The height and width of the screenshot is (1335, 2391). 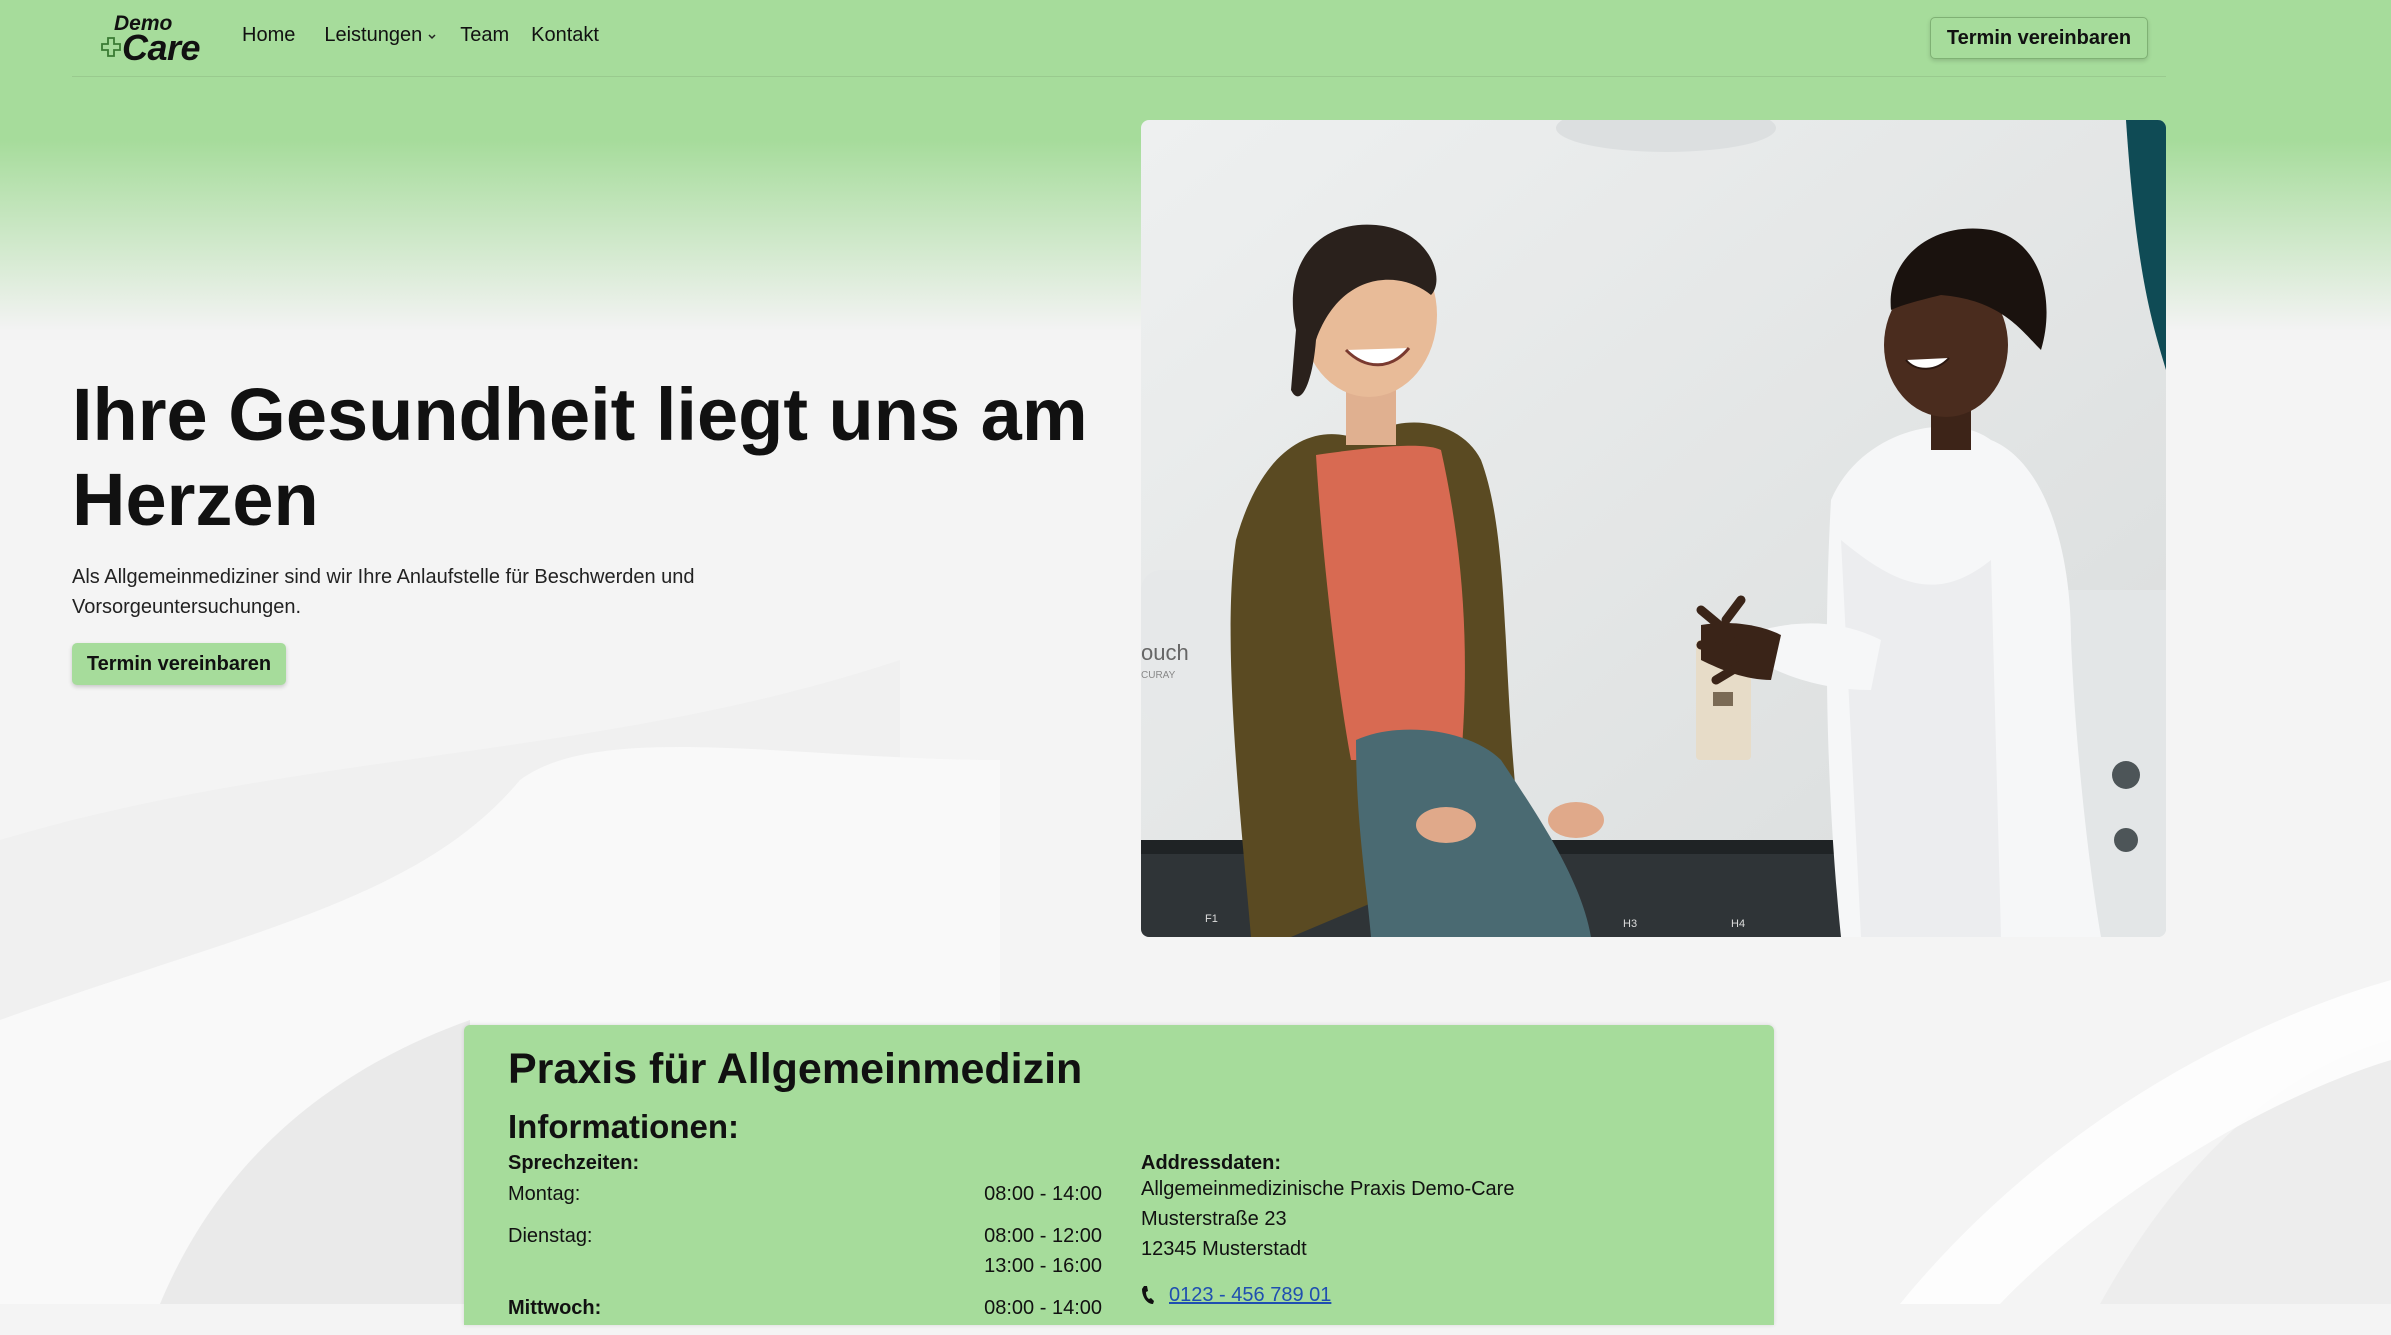 I want to click on hours-row: Dienstag: 08:00 - 12:00 13:00 - 16:00, so click(x=805, y=1251).